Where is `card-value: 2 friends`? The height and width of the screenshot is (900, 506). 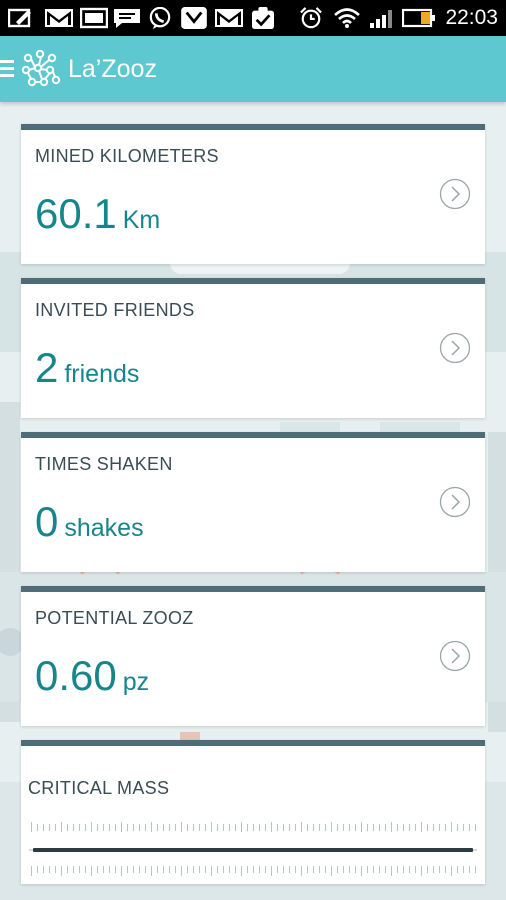 card-value: 2 friends is located at coordinates (87, 368).